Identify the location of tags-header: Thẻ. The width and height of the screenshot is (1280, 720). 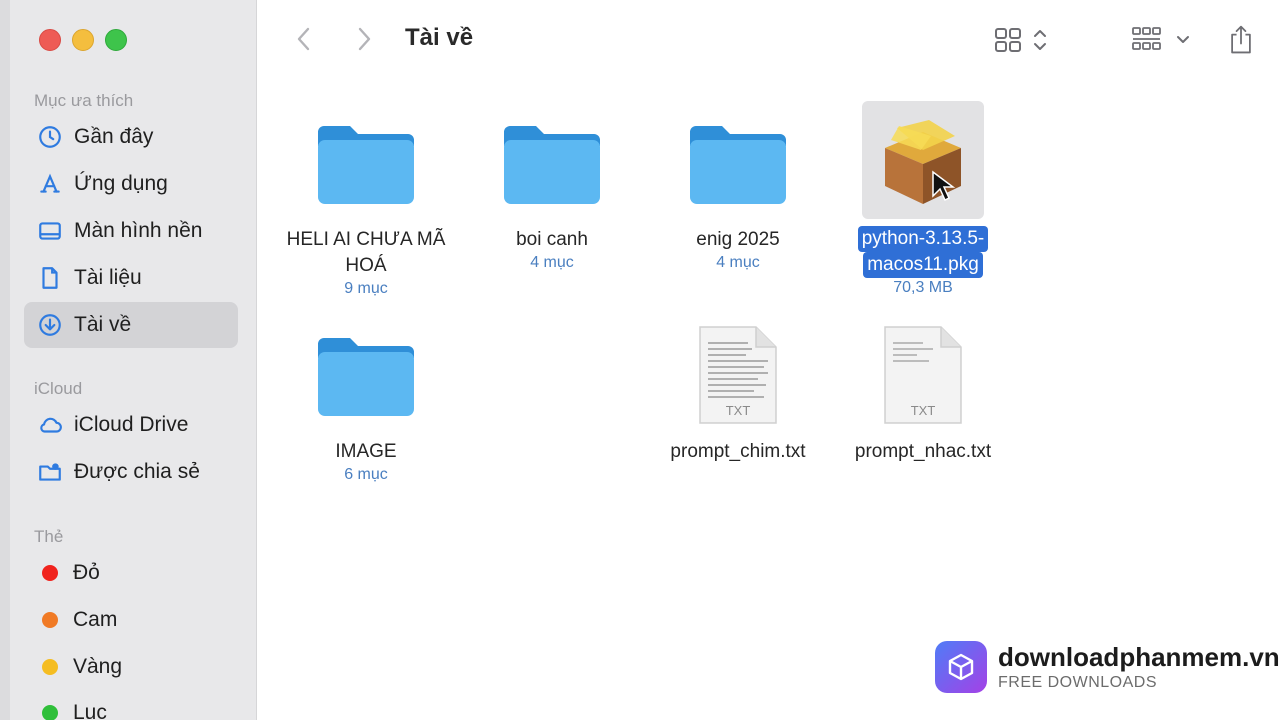
(49, 536).